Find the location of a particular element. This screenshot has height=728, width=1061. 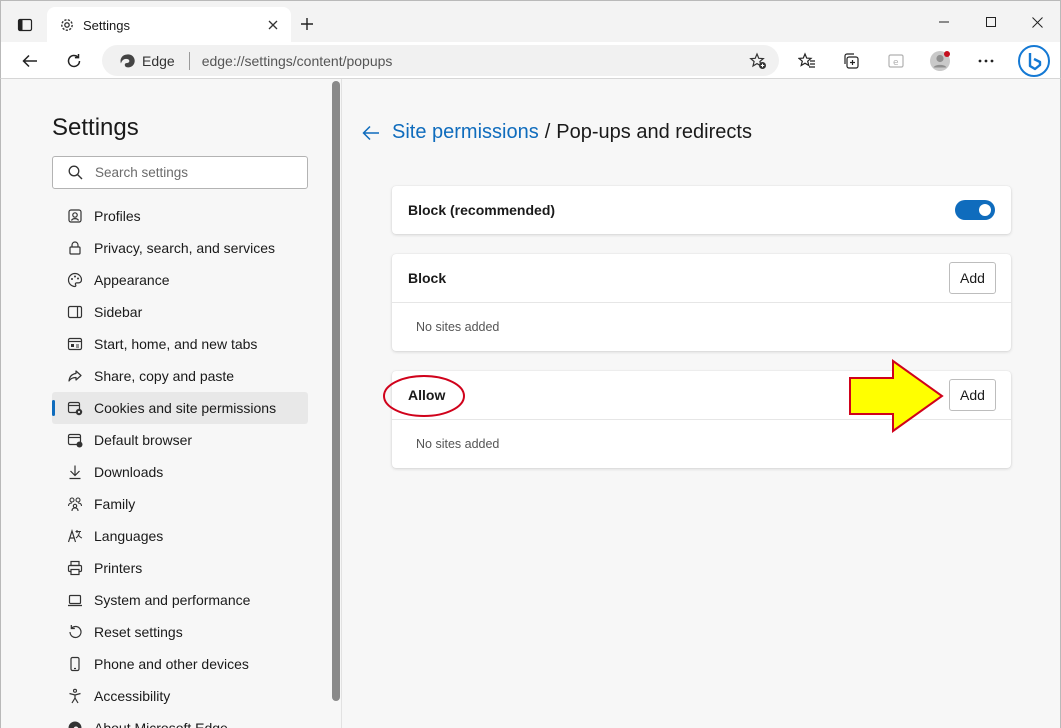

plus-icon is located at coordinates (307, 24).